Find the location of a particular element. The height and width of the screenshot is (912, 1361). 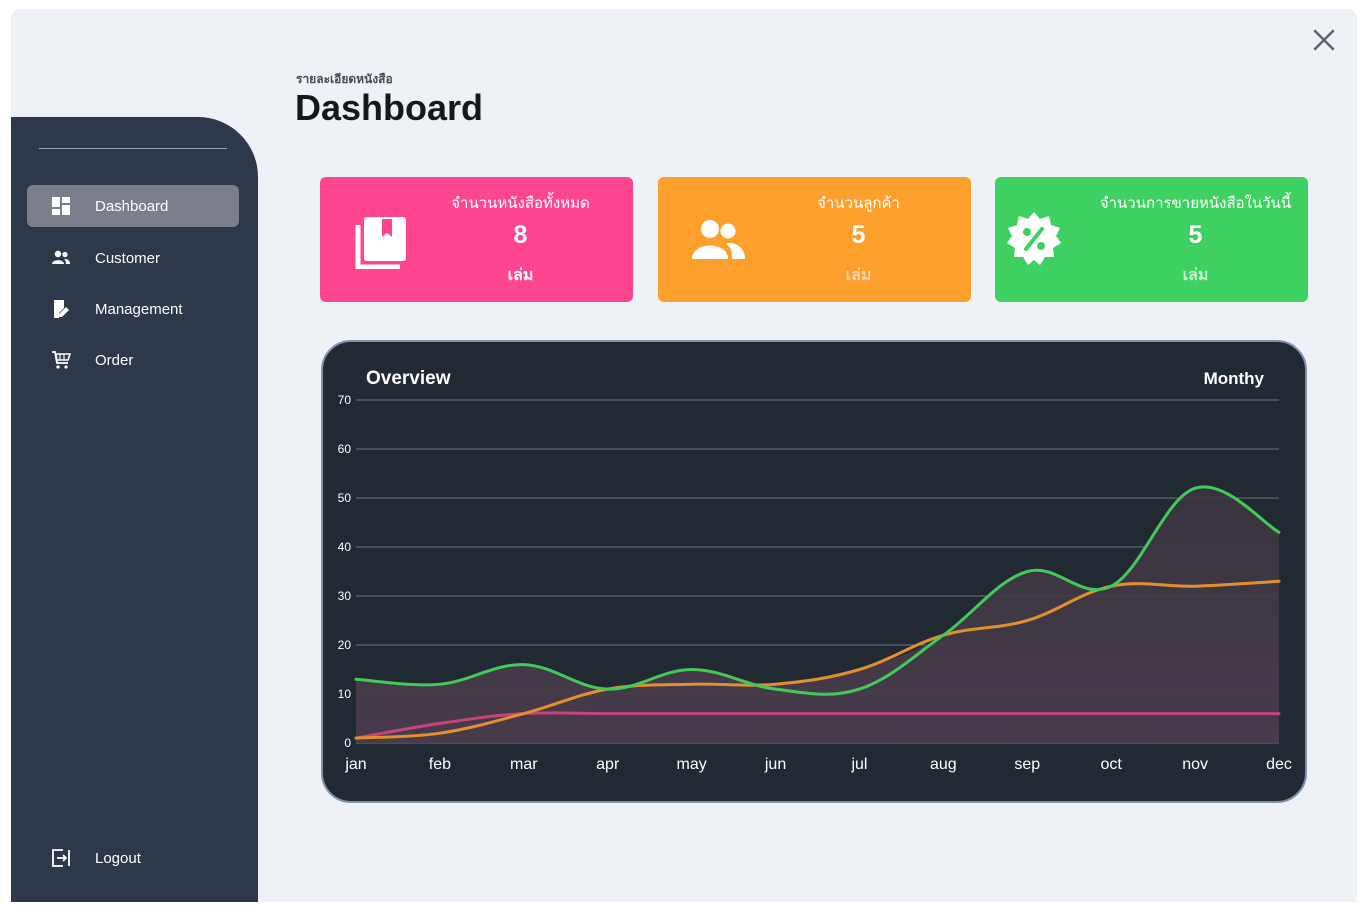

sidebar-item-label: Dashboard is located at coordinates (132, 206).